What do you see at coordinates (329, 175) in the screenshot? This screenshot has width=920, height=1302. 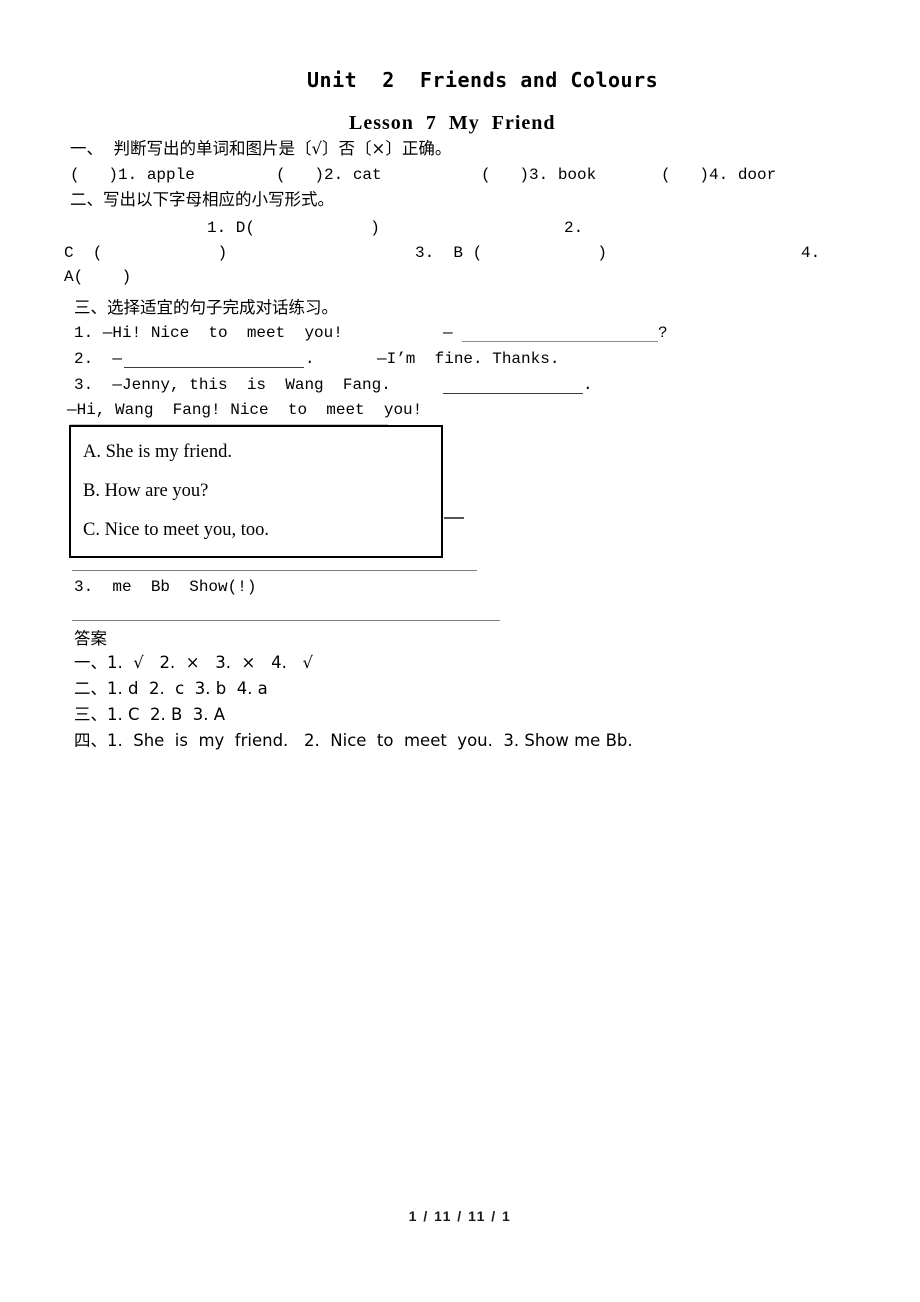 I see `section-one-item-2: ( )2. cat` at bounding box center [329, 175].